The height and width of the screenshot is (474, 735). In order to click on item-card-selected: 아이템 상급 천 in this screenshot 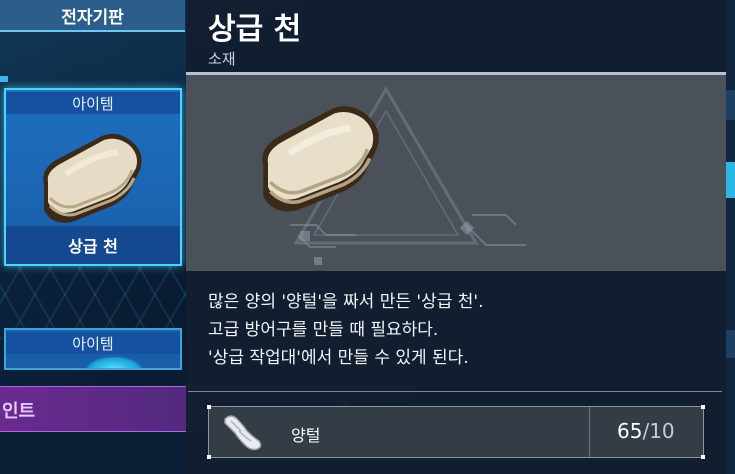, I will do `click(93, 177)`.